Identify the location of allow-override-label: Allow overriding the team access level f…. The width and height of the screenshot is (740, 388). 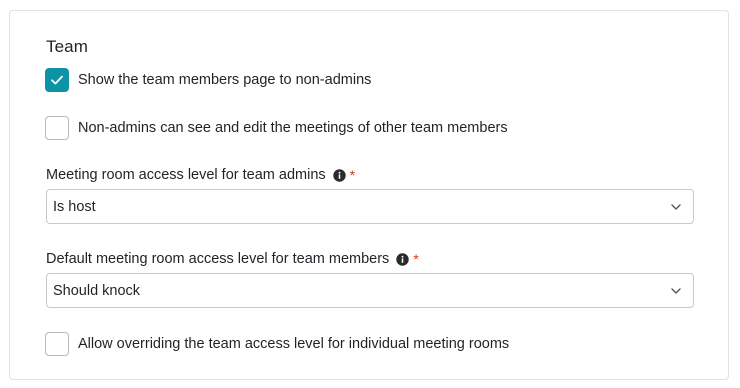
(294, 344).